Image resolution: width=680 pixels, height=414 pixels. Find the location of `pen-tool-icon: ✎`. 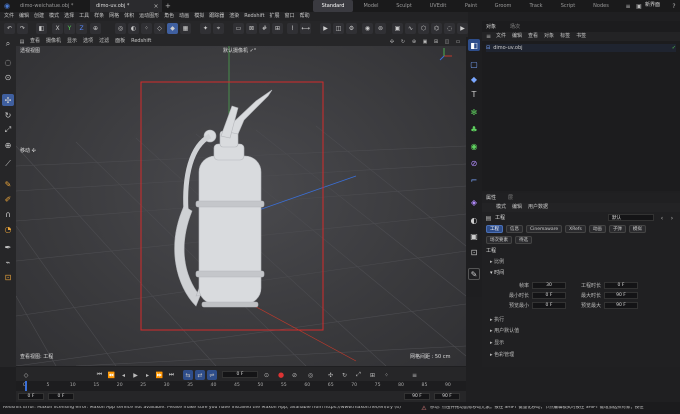

pen-tool-icon: ✎ is located at coordinates (474, 274).